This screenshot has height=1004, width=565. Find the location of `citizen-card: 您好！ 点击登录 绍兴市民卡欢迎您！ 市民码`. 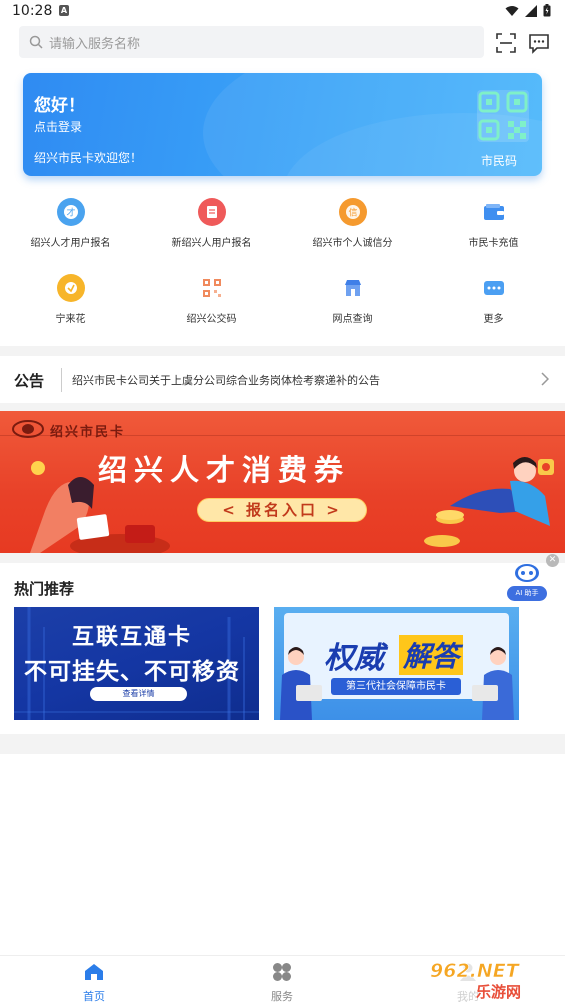

citizen-card: 您好！ 点击登录 绍兴市民卡欢迎您！ 市民码 is located at coordinates (282, 124).